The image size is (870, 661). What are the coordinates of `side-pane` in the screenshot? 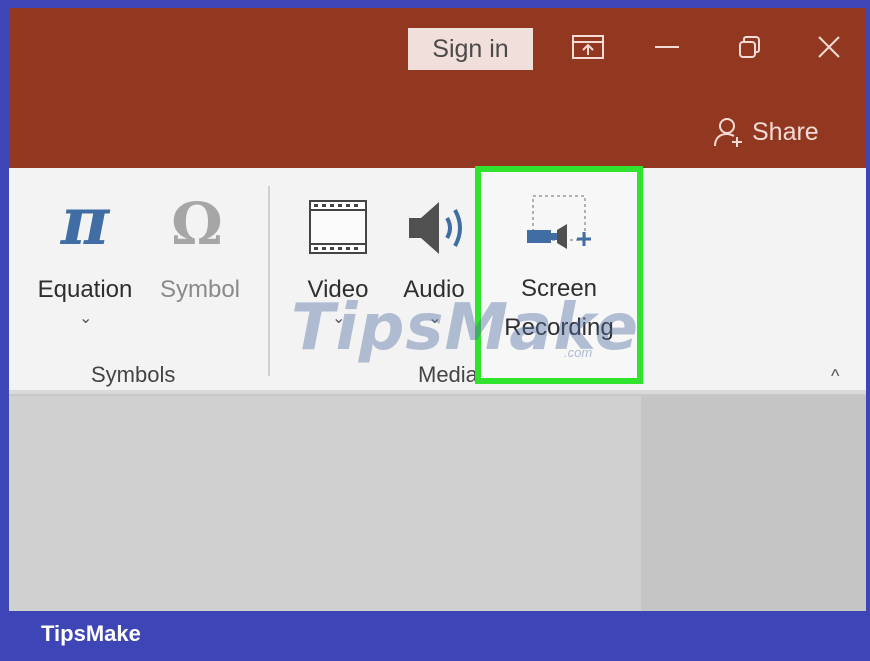 It's located at (753, 503).